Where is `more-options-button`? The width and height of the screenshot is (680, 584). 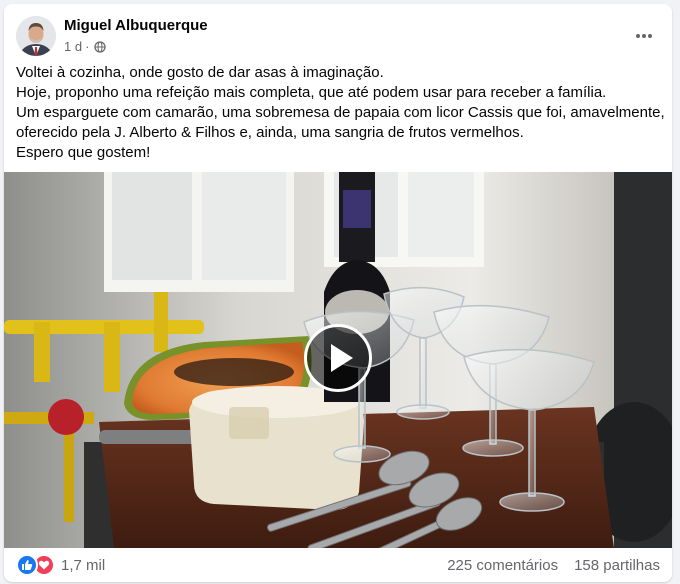 more-options-button is located at coordinates (644, 36).